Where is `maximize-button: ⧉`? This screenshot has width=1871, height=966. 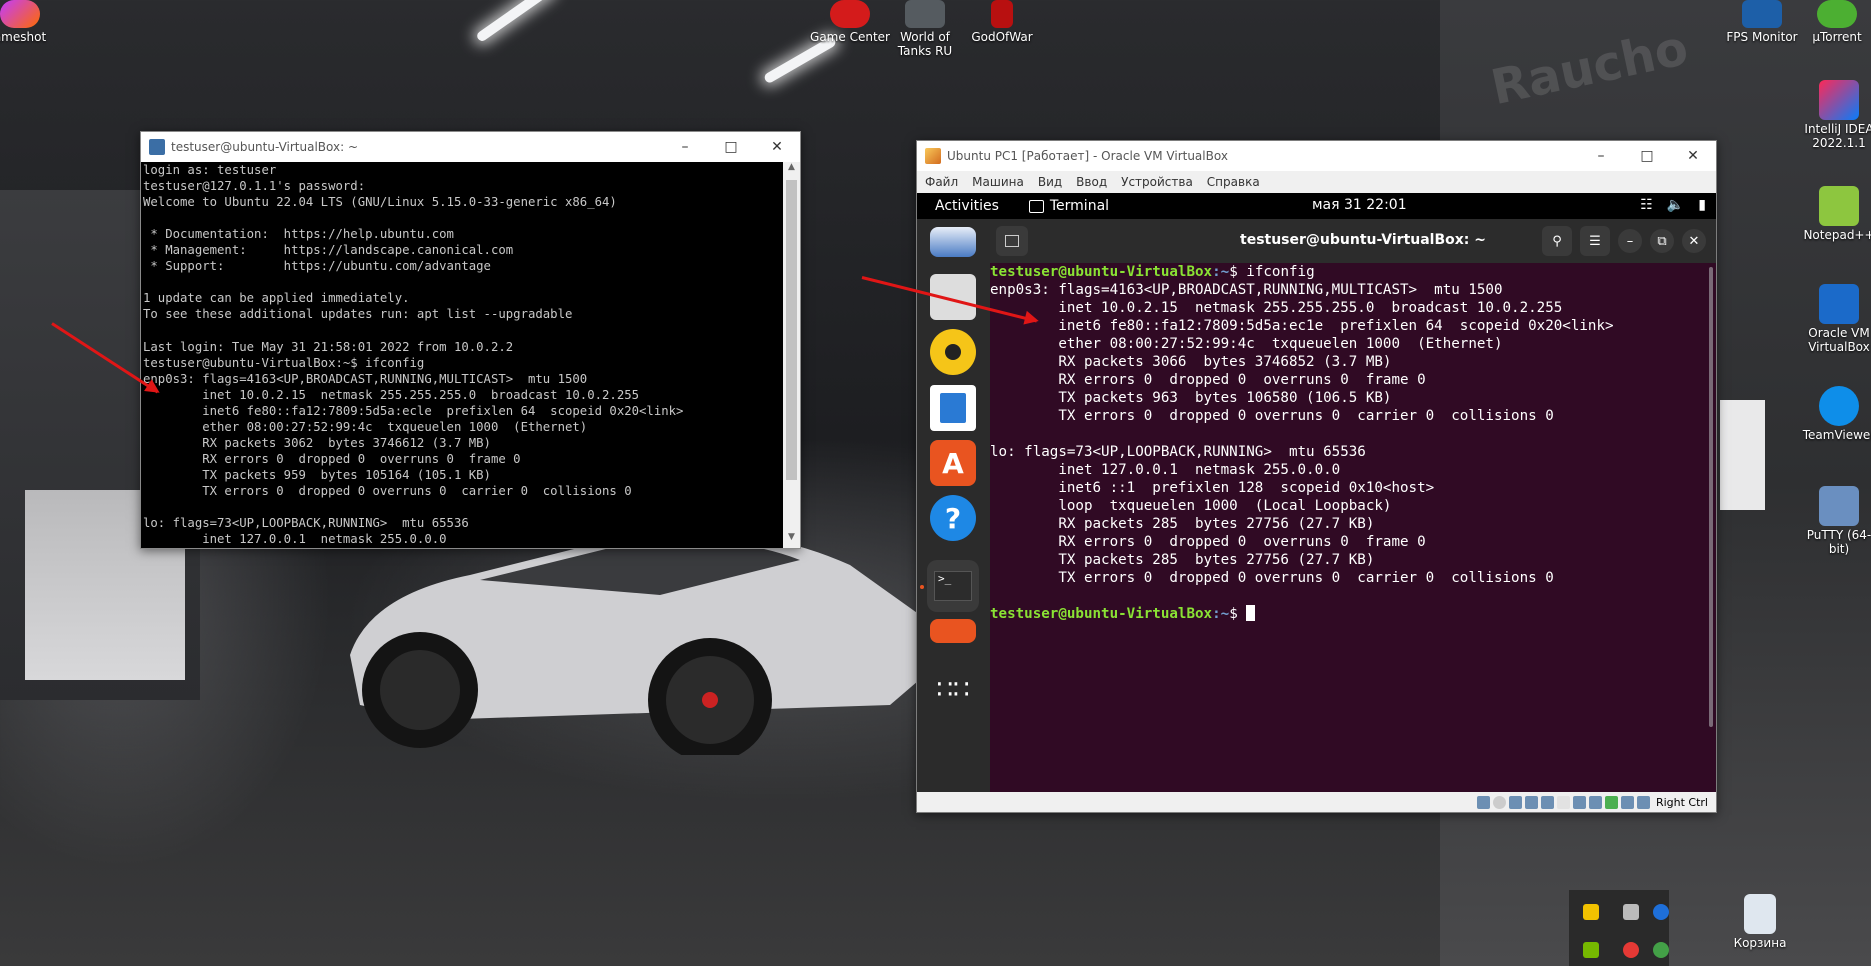
maximize-button: ⧉ is located at coordinates (1662, 241).